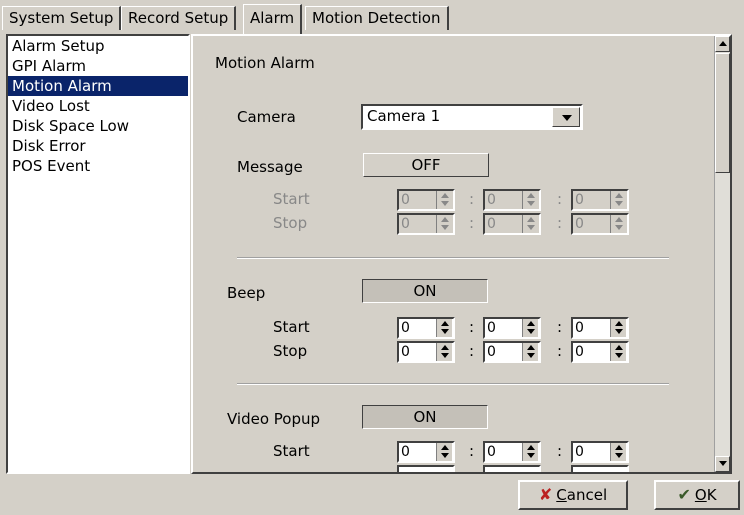  I want to click on video-popup-start-second: 0, so click(600, 452).